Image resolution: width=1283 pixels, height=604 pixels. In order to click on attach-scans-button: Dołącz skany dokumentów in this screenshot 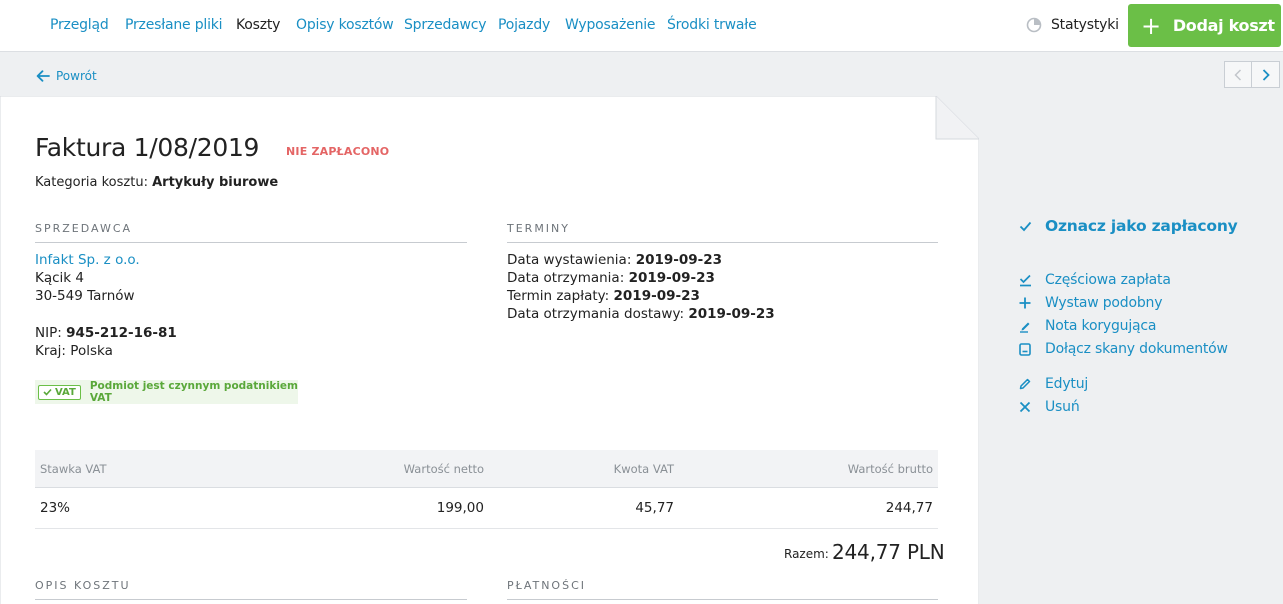, I will do `click(1122, 349)`.